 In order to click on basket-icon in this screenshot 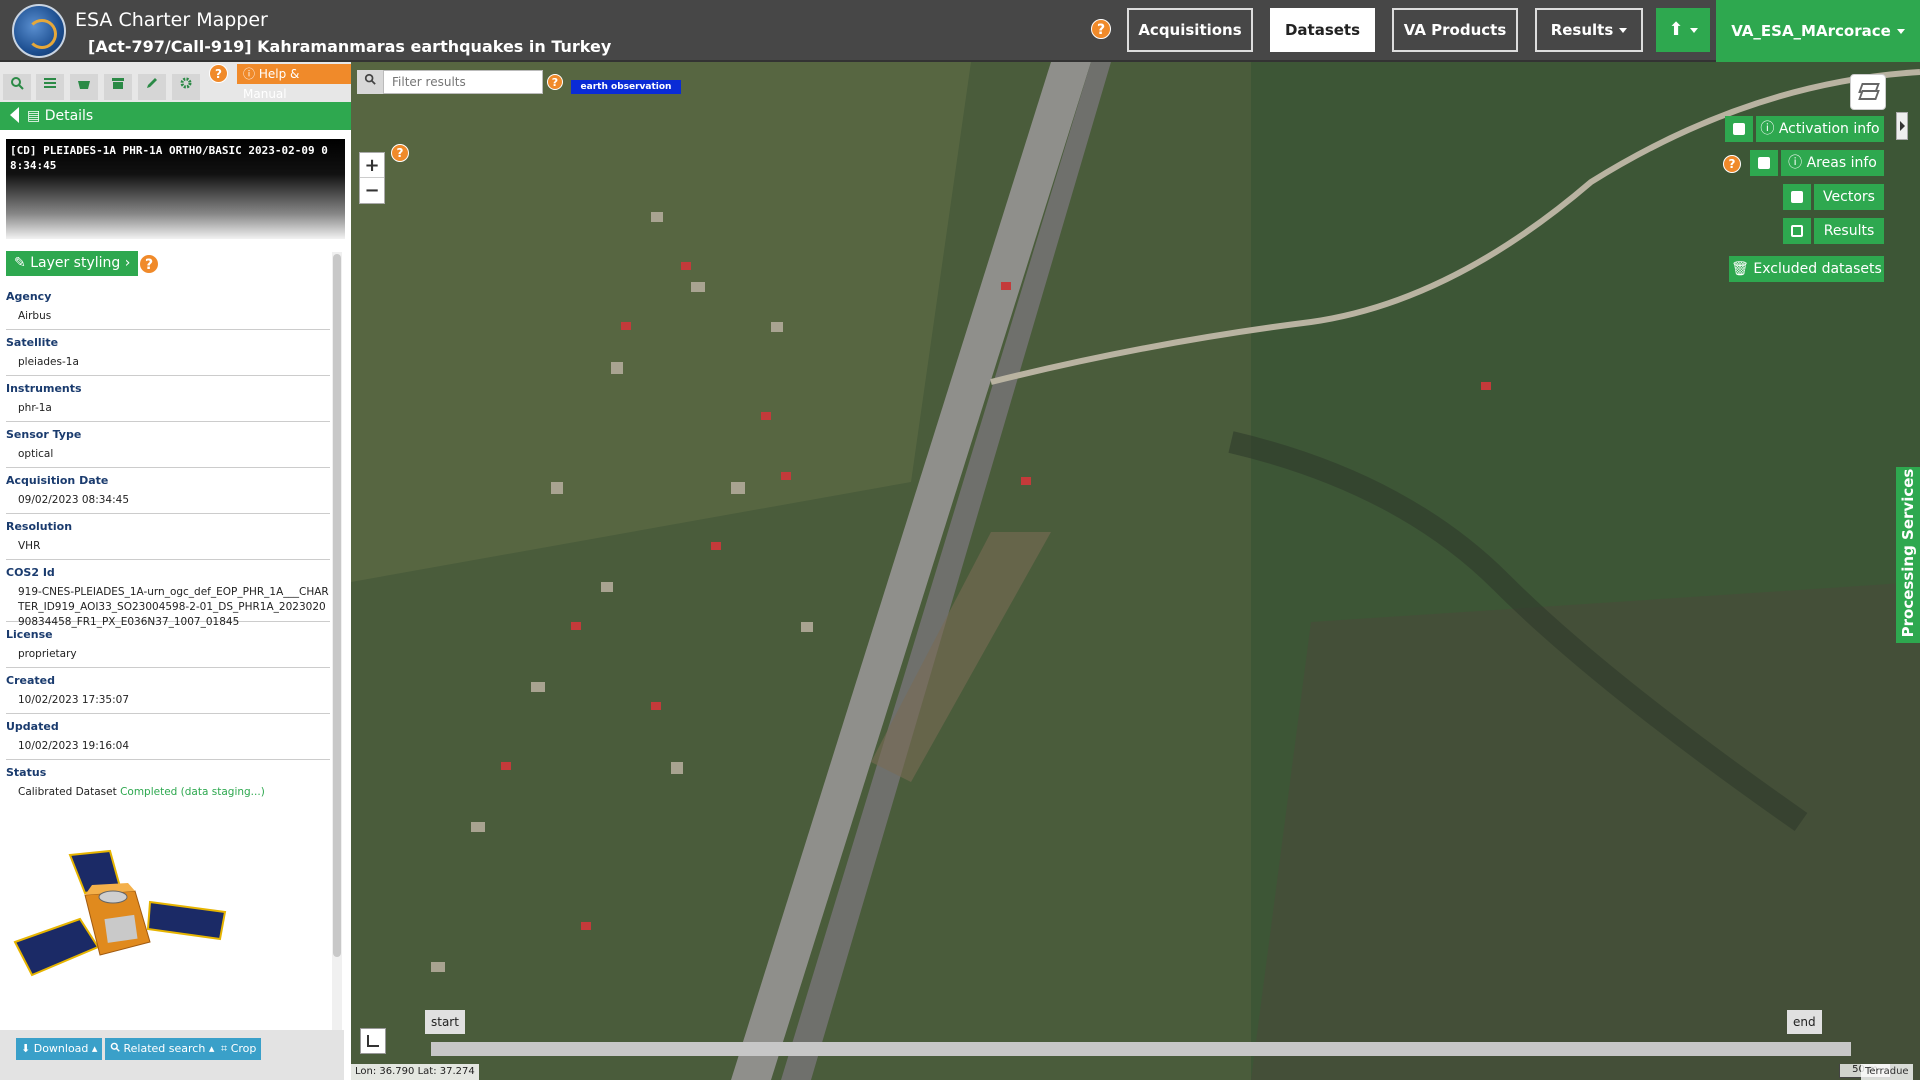, I will do `click(84, 85)`.